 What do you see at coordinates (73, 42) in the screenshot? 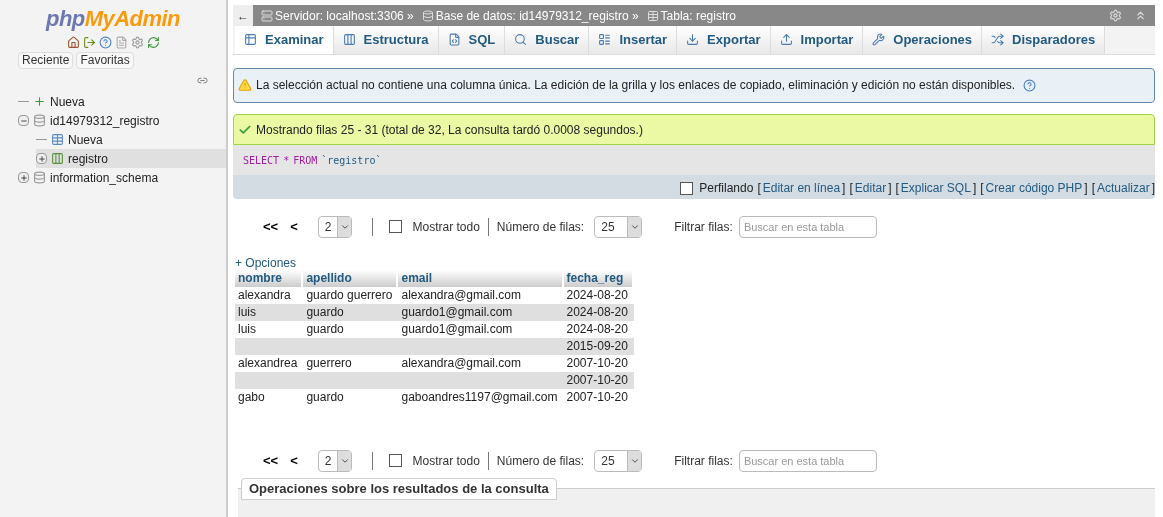
I see `home-icon` at bounding box center [73, 42].